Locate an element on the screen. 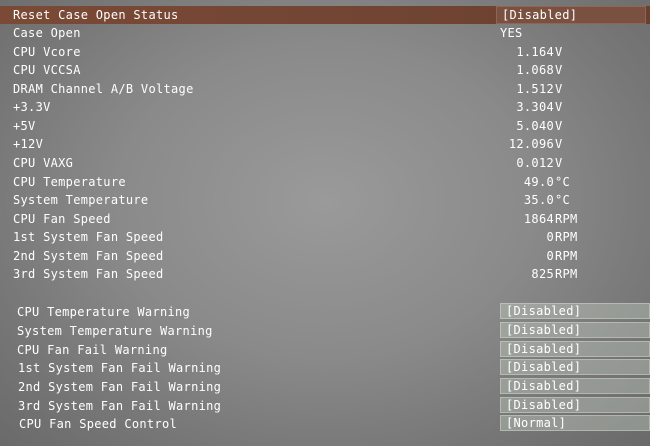 The width and height of the screenshot is (650, 446). reading-label: CPU VCCSA is located at coordinates (47, 70).